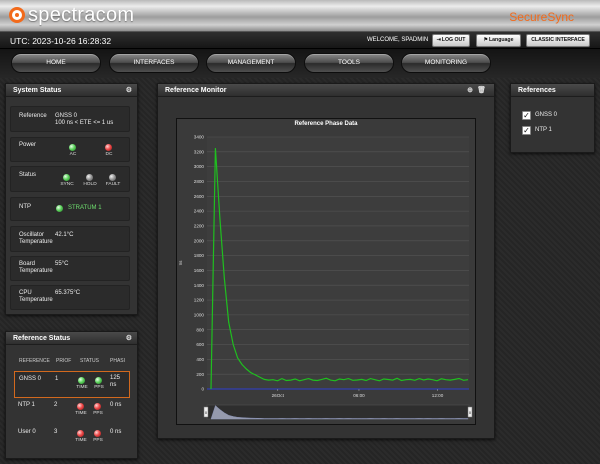 The width and height of the screenshot is (600, 464). Describe the element at coordinates (109, 154) in the screenshot. I see `dc-label: DC` at that location.